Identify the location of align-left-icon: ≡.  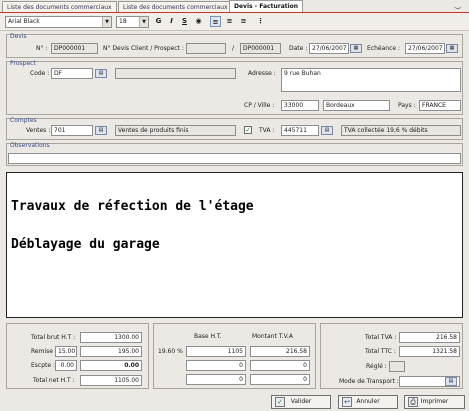
(215, 21).